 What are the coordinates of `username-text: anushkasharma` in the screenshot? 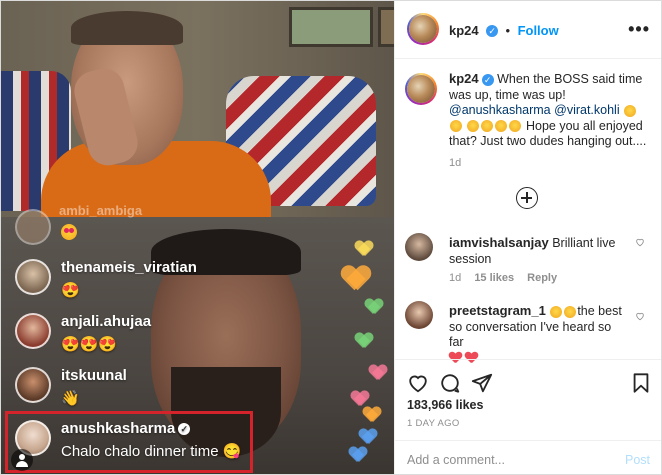 It's located at (118, 428).